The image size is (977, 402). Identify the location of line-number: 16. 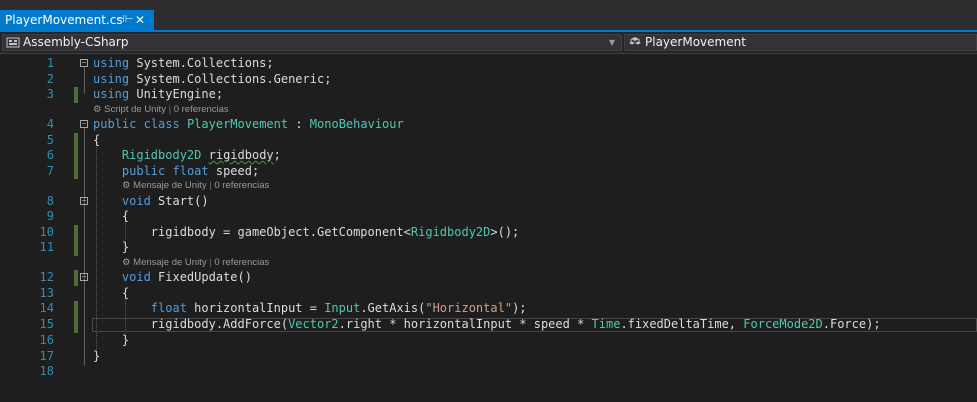
(46, 340).